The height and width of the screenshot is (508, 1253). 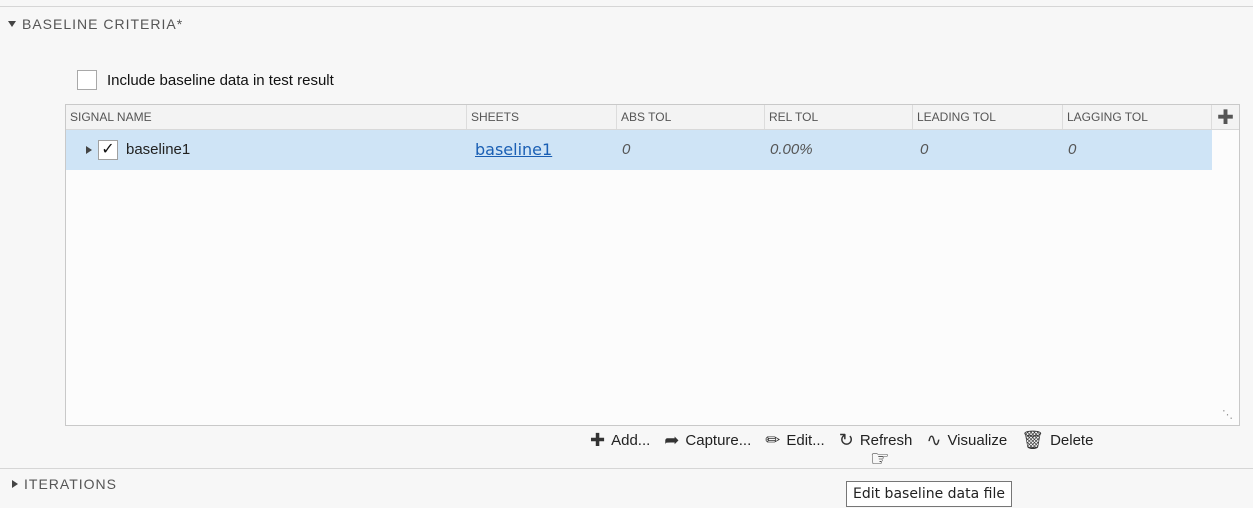 What do you see at coordinates (158, 149) in the screenshot?
I see `signal-name-cell: baseline1` at bounding box center [158, 149].